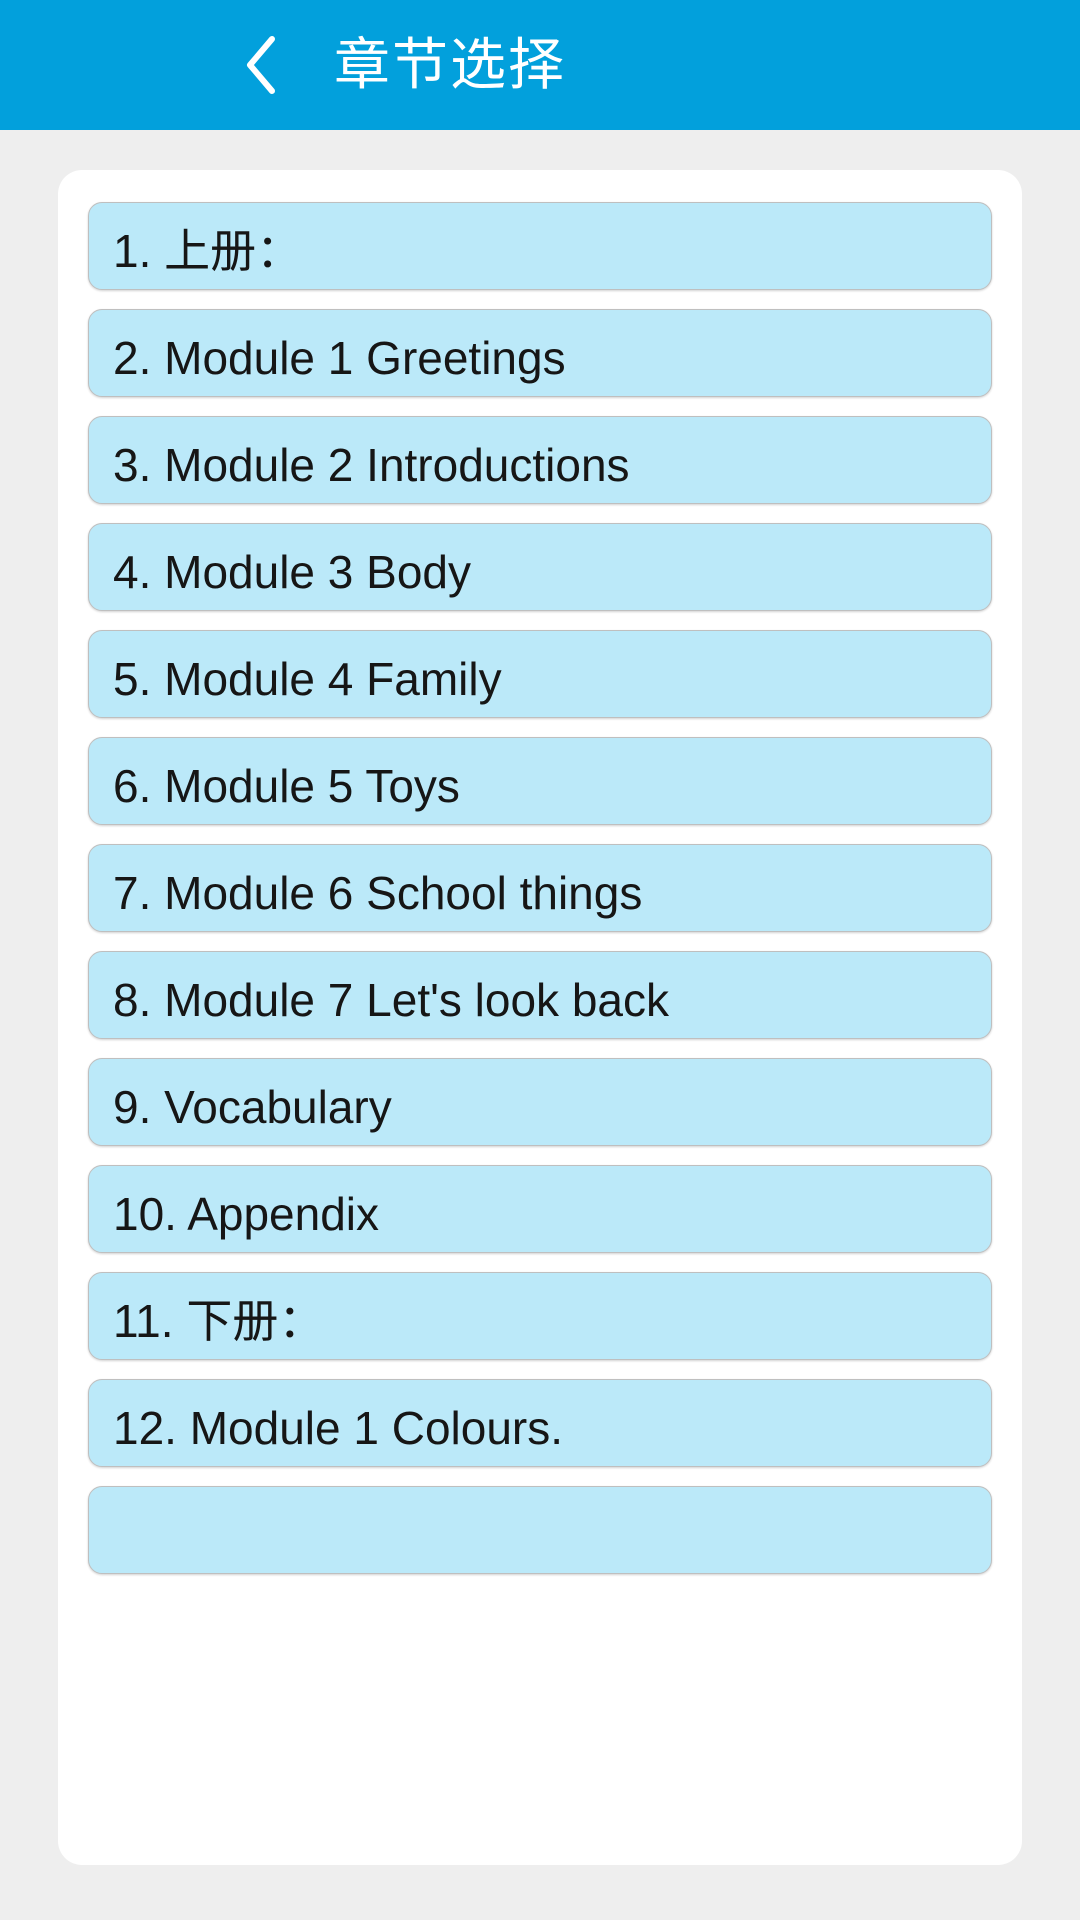 The width and height of the screenshot is (1080, 1920). Describe the element at coordinates (339, 358) in the screenshot. I see `chapter-item-label: 2. Module 1 Greetings` at that location.